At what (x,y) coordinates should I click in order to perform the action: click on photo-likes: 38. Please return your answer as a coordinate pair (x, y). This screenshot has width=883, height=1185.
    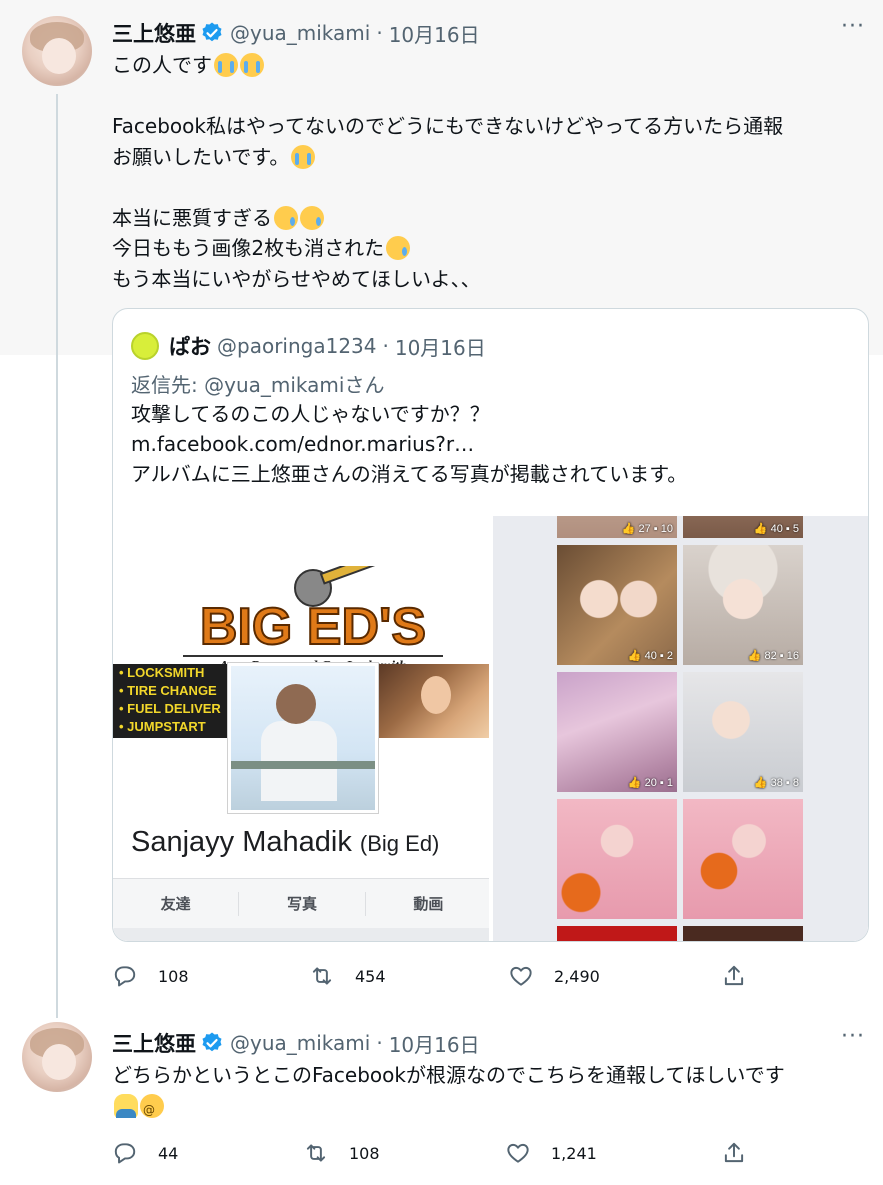
    Looking at the image, I should click on (776, 783).